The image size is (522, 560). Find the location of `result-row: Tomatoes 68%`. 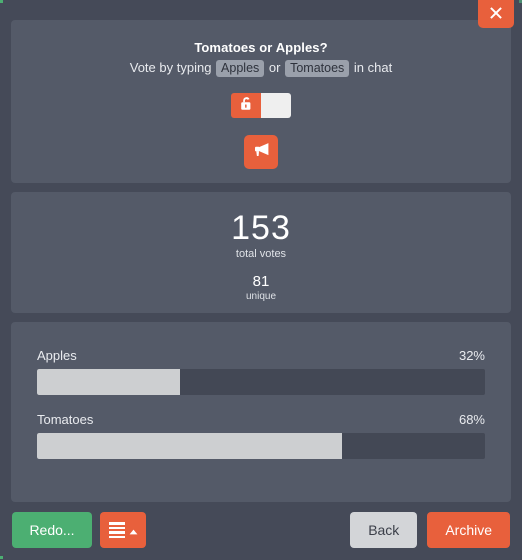

result-row: Tomatoes 68% is located at coordinates (261, 435).